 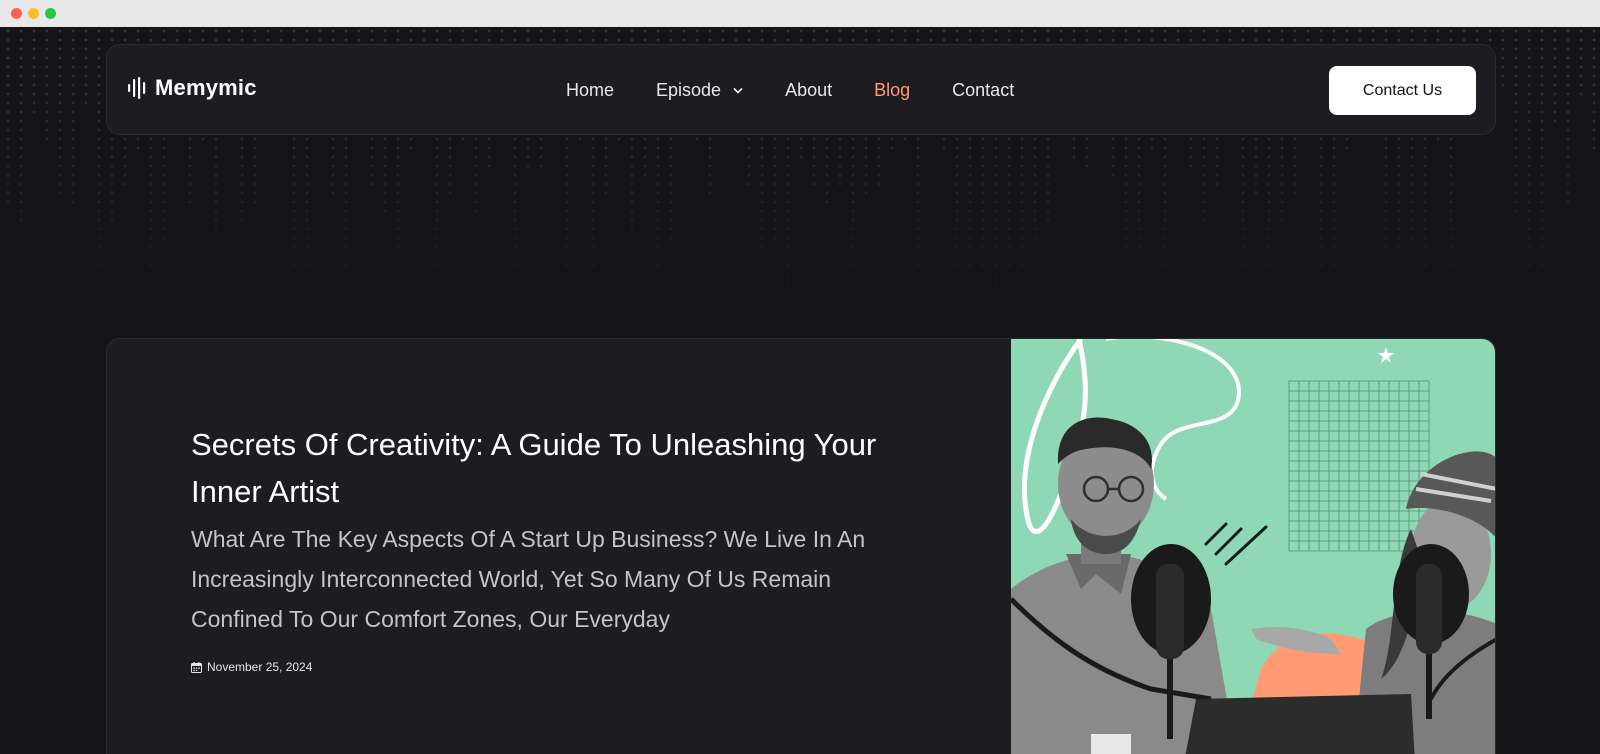 I want to click on menu-item-label: About, so click(x=809, y=90).